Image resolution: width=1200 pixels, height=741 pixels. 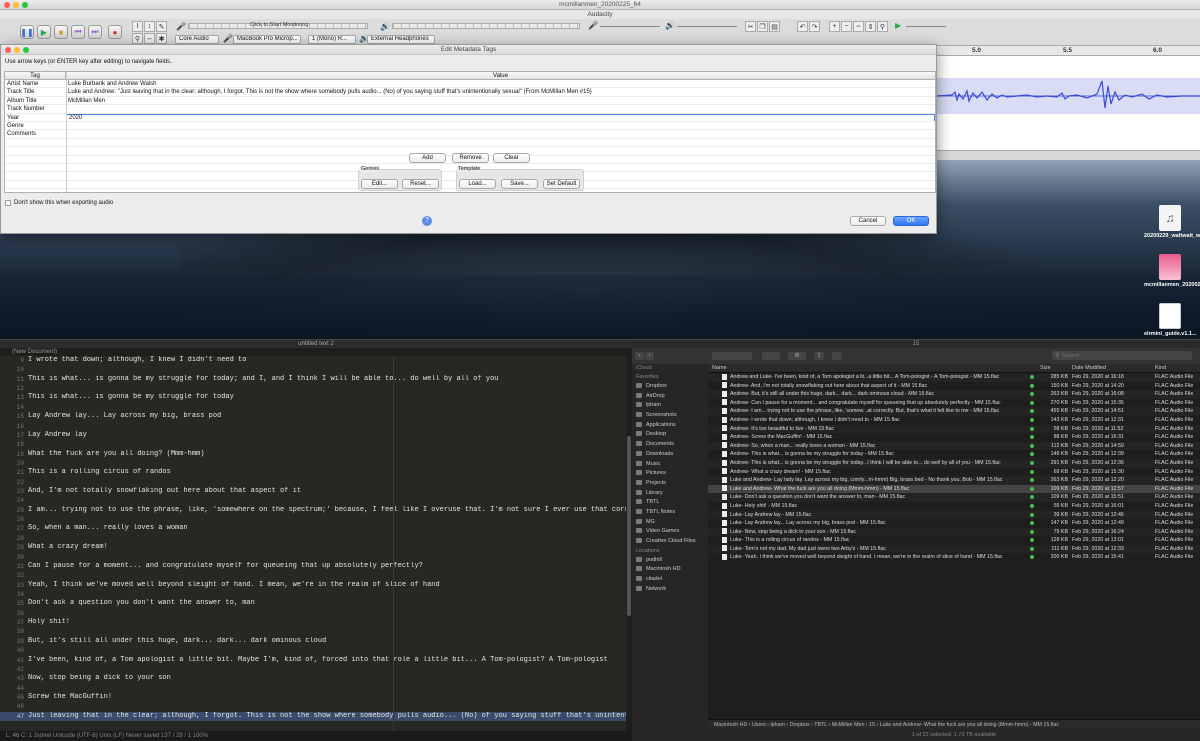 I want to click on sidebar-item: TBTL Notes, so click(x=670, y=513).